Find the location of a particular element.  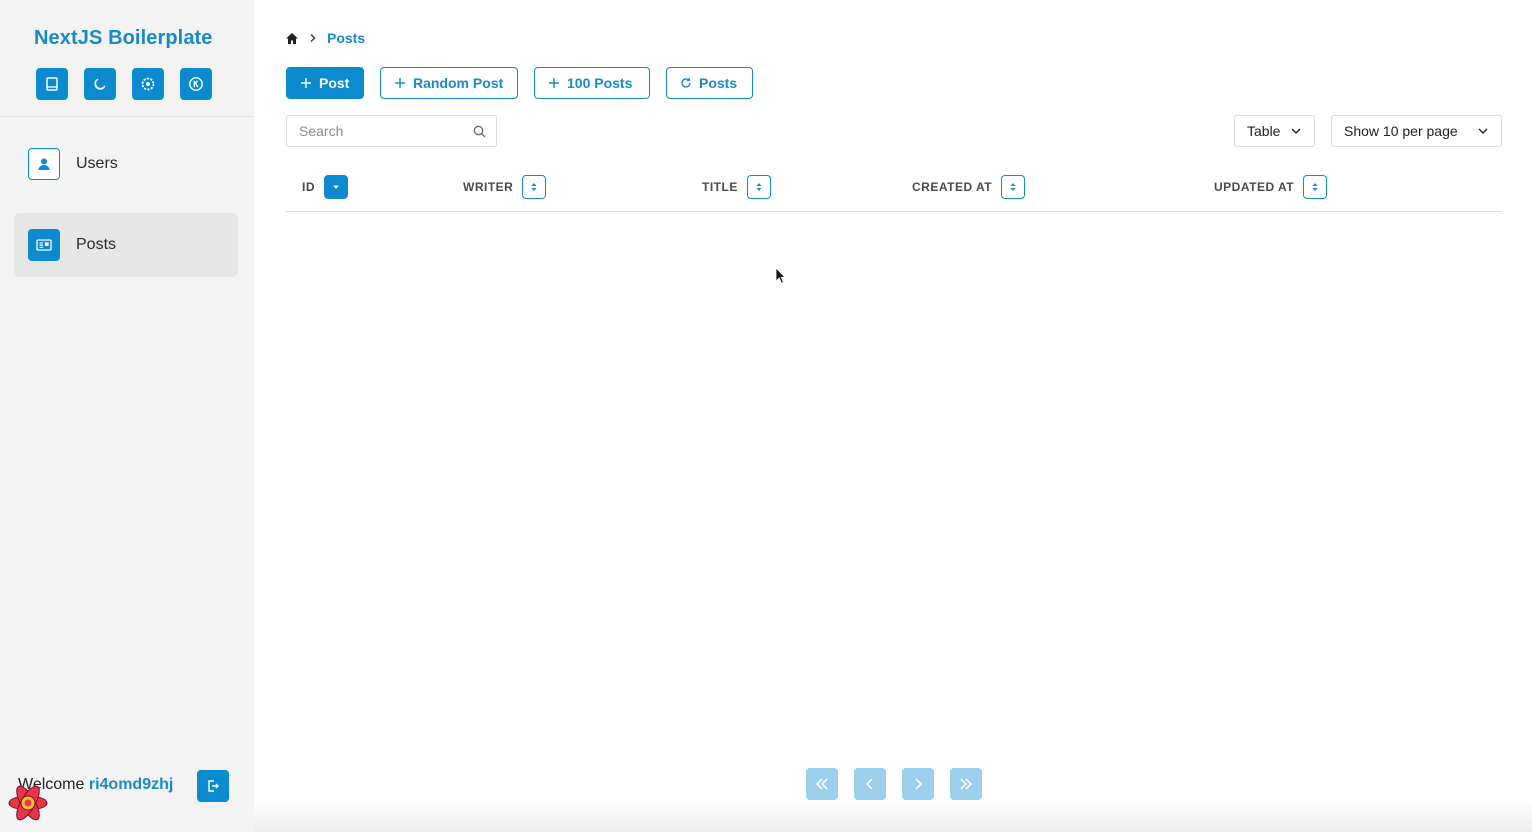

brand-title: NextJS Boilerplate is located at coordinates (123, 38).